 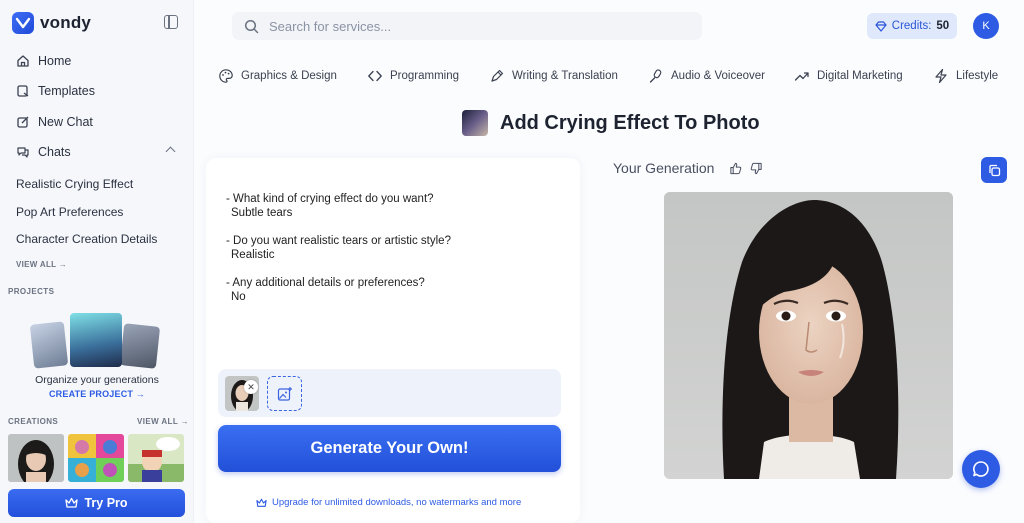 What do you see at coordinates (97, 394) in the screenshot?
I see `create-project-link: CREATE PROJECT →` at bounding box center [97, 394].